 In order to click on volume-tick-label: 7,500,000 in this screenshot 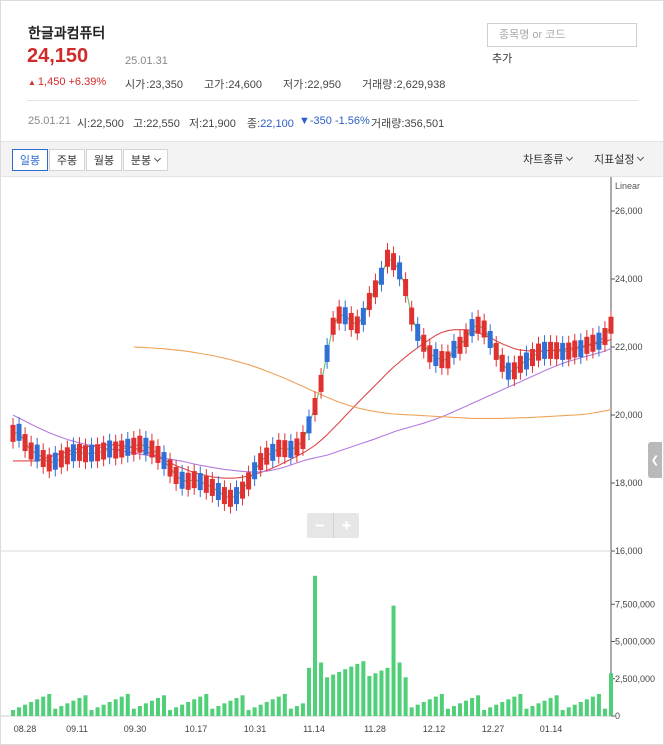, I will do `click(635, 604)`.